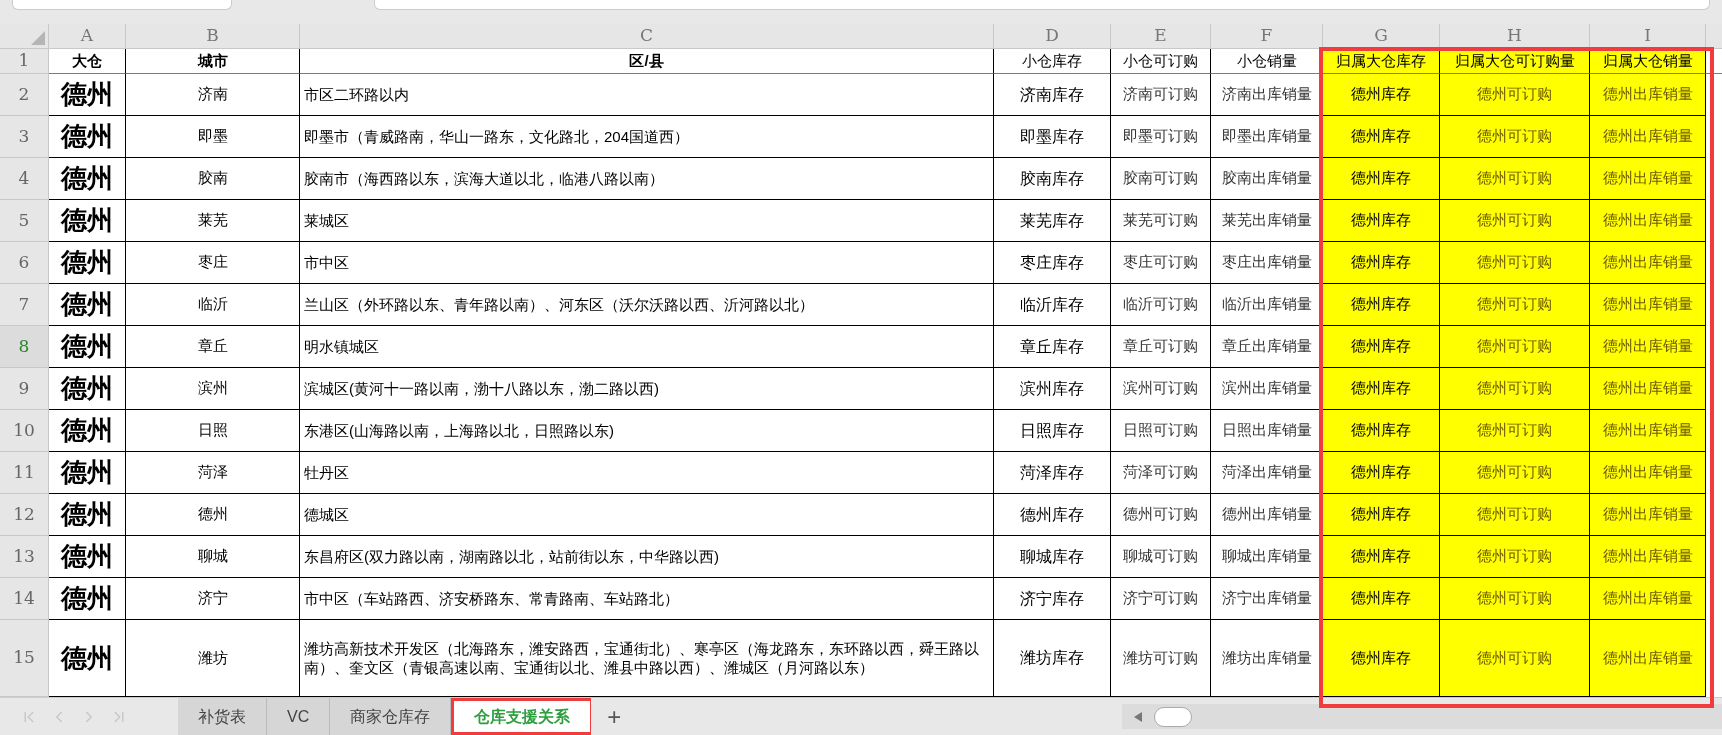 The height and width of the screenshot is (735, 1722). What do you see at coordinates (24, 431) in the screenshot?
I see `row-header: 10` at bounding box center [24, 431].